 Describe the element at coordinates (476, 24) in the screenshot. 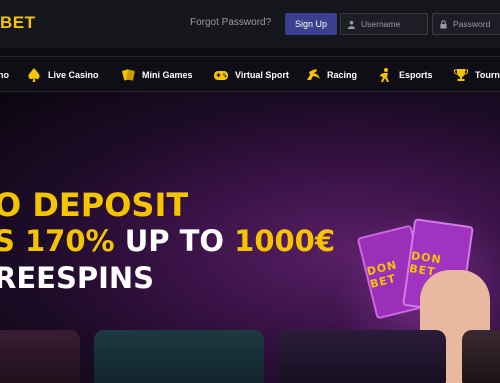

I see `password-input` at that location.